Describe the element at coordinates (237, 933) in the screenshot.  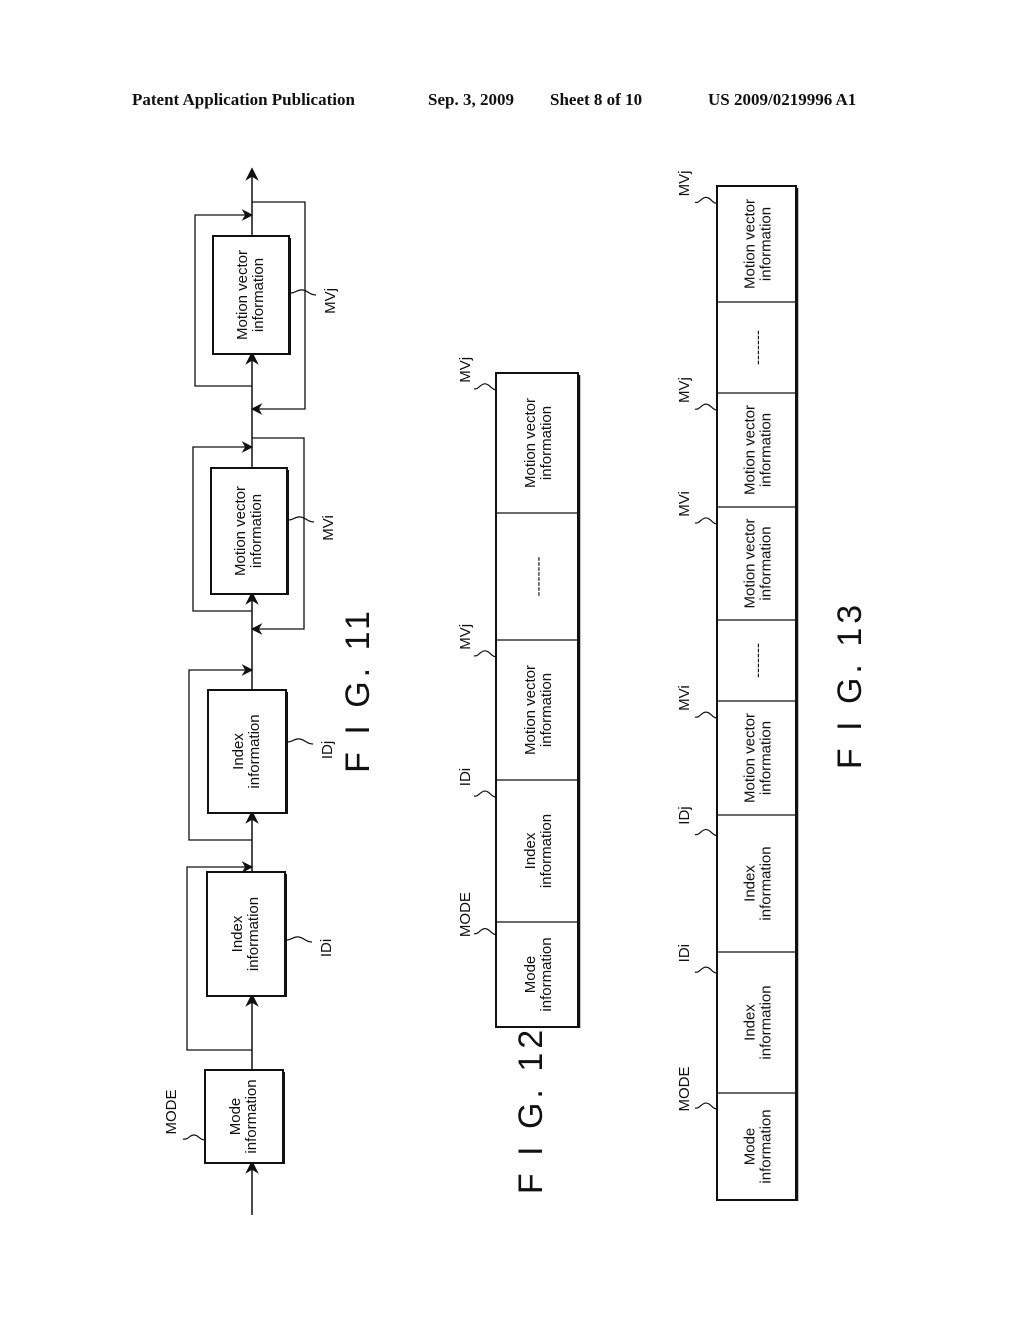
I see `fig11-block-1-label-line1: Index` at that location.